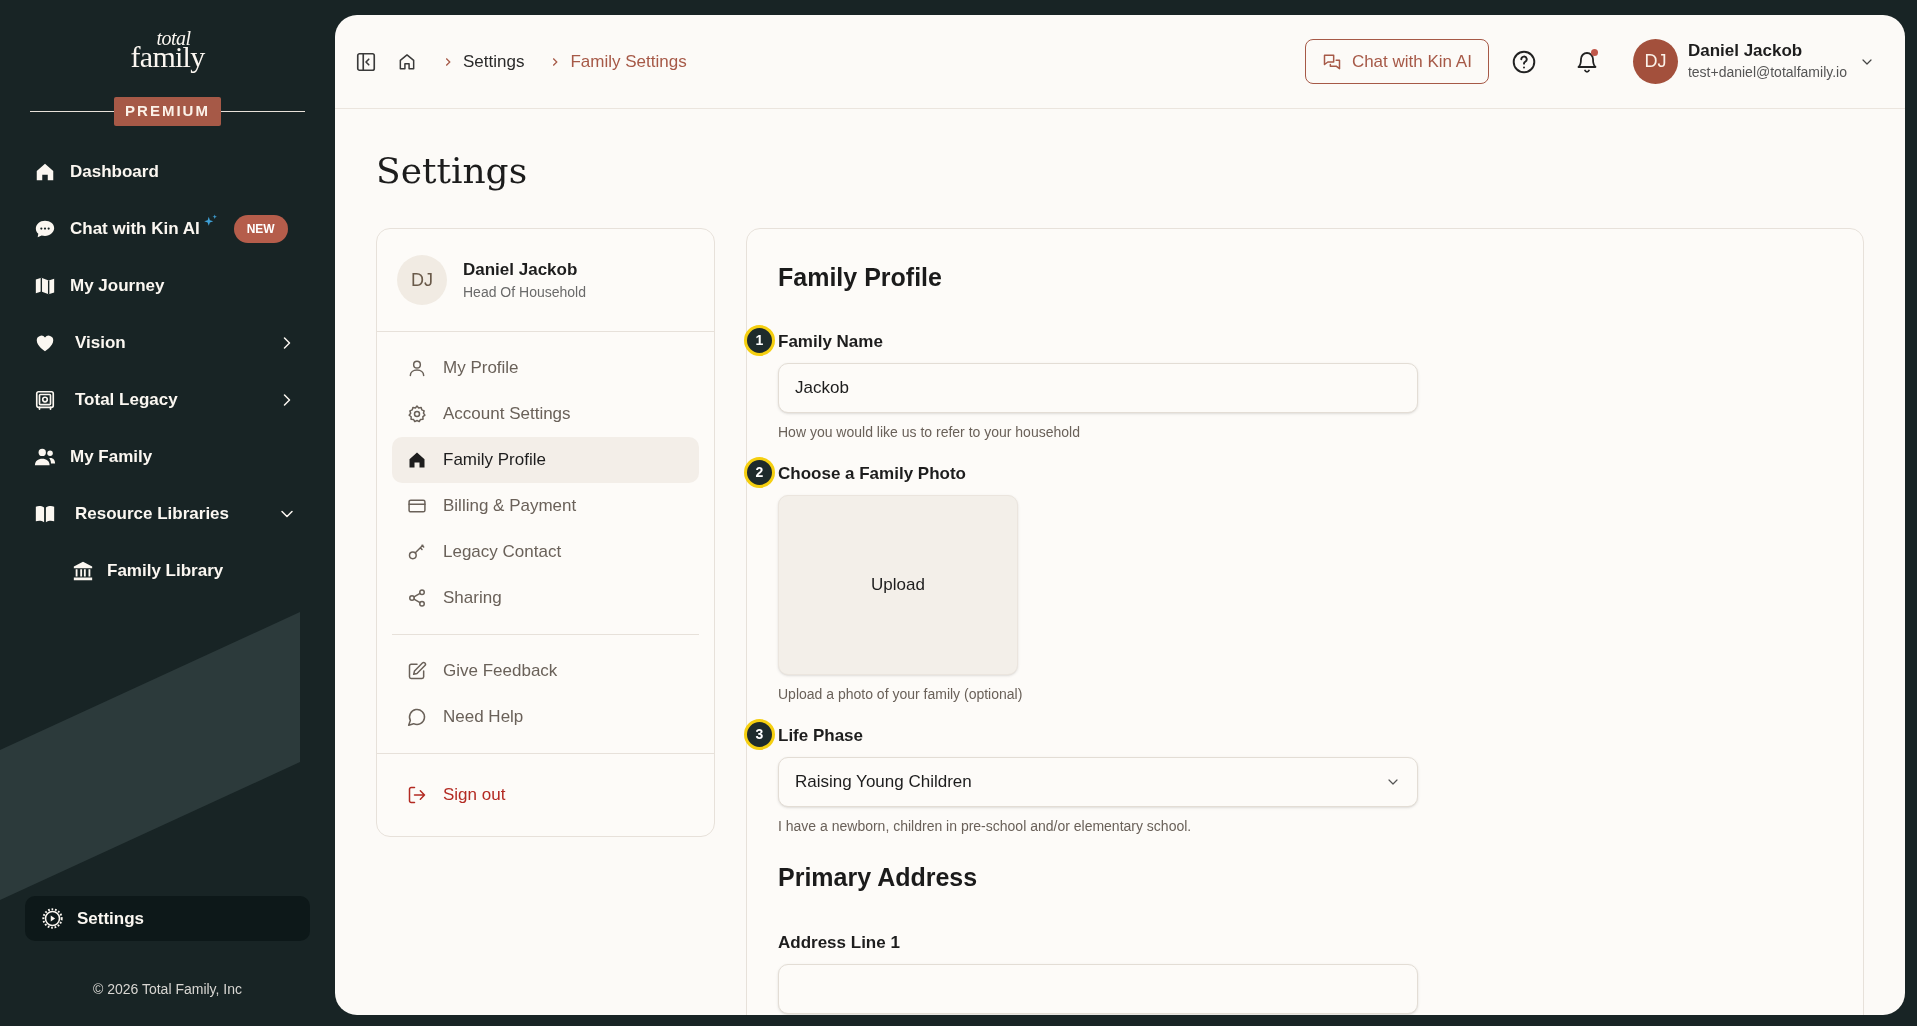  I want to click on settings-menu-item: Legacy Contact, so click(545, 552).